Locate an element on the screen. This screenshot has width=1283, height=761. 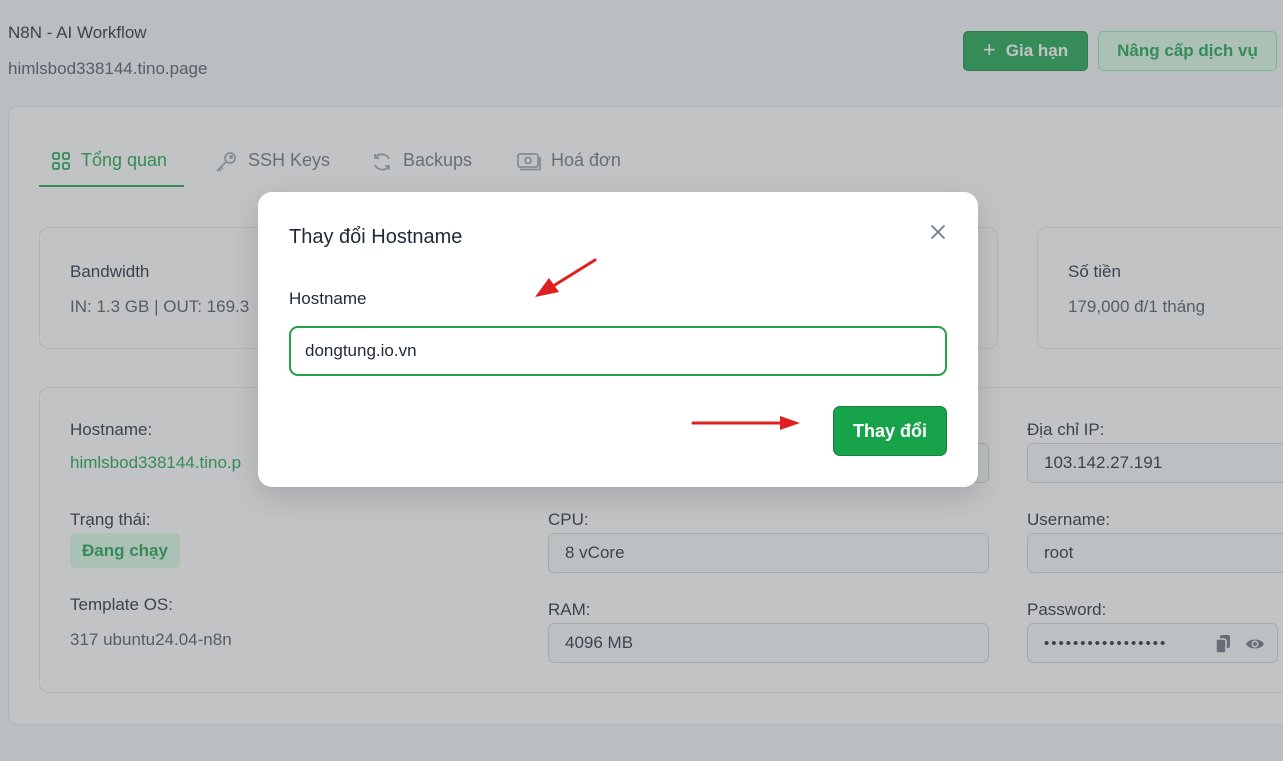
hostname-field-label: Hostname is located at coordinates (328, 298).